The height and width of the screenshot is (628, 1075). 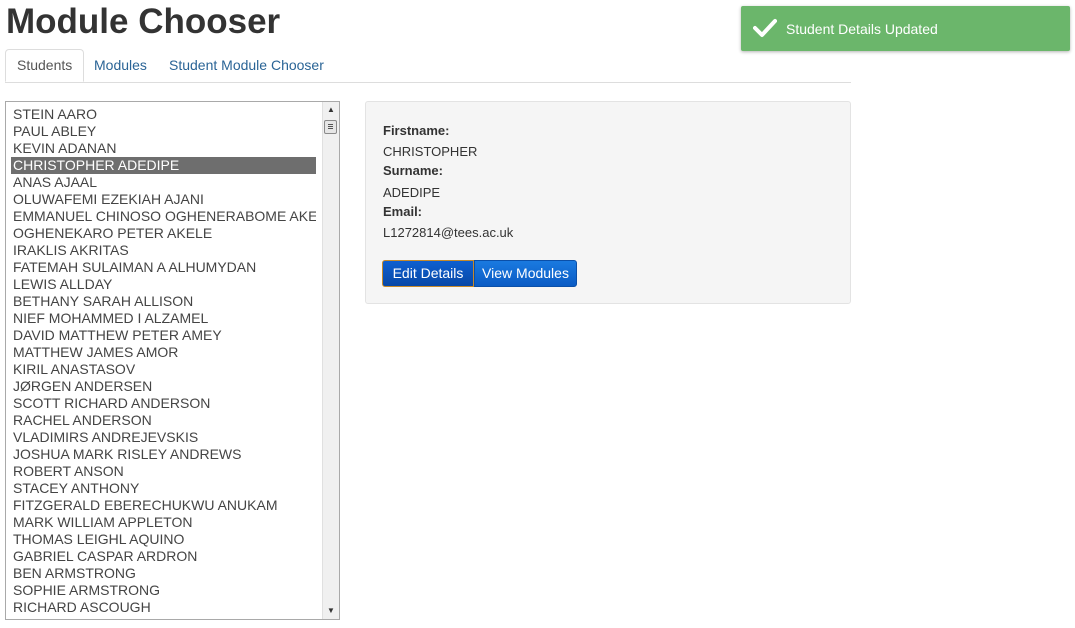 I want to click on student-list-item: OGHENEKARO PETER AKELE, so click(x=163, y=233).